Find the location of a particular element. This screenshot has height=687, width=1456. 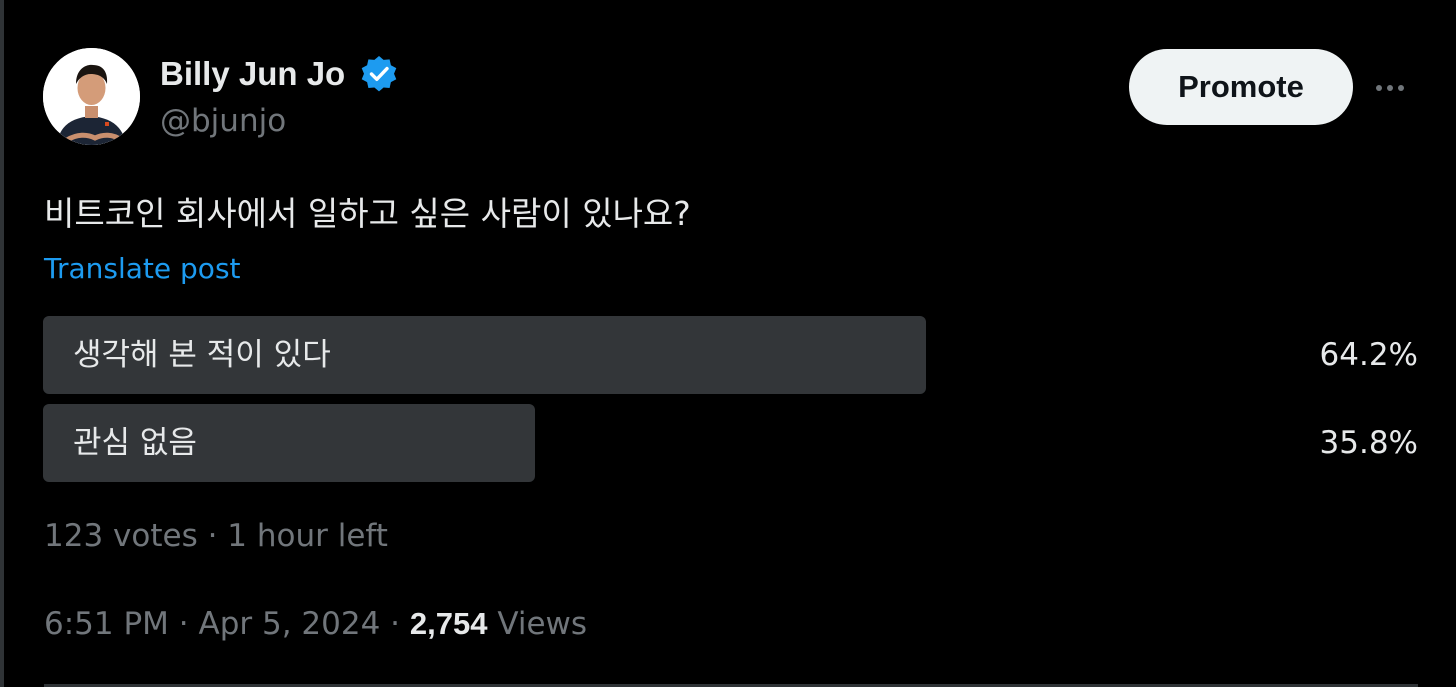

poll-option-percent: 35.8% is located at coordinates (1368, 443).